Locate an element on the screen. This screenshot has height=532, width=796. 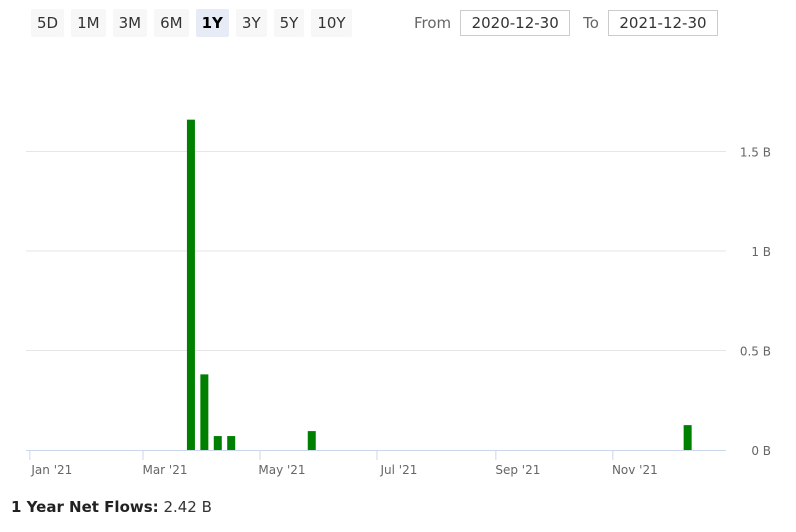
net-flows-value: 2.42 B is located at coordinates (187, 507).